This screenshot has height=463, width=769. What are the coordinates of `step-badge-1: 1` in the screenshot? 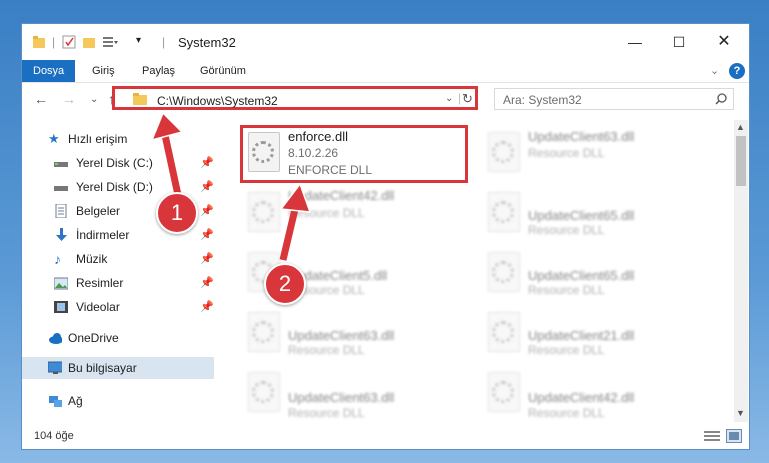 It's located at (177, 213).